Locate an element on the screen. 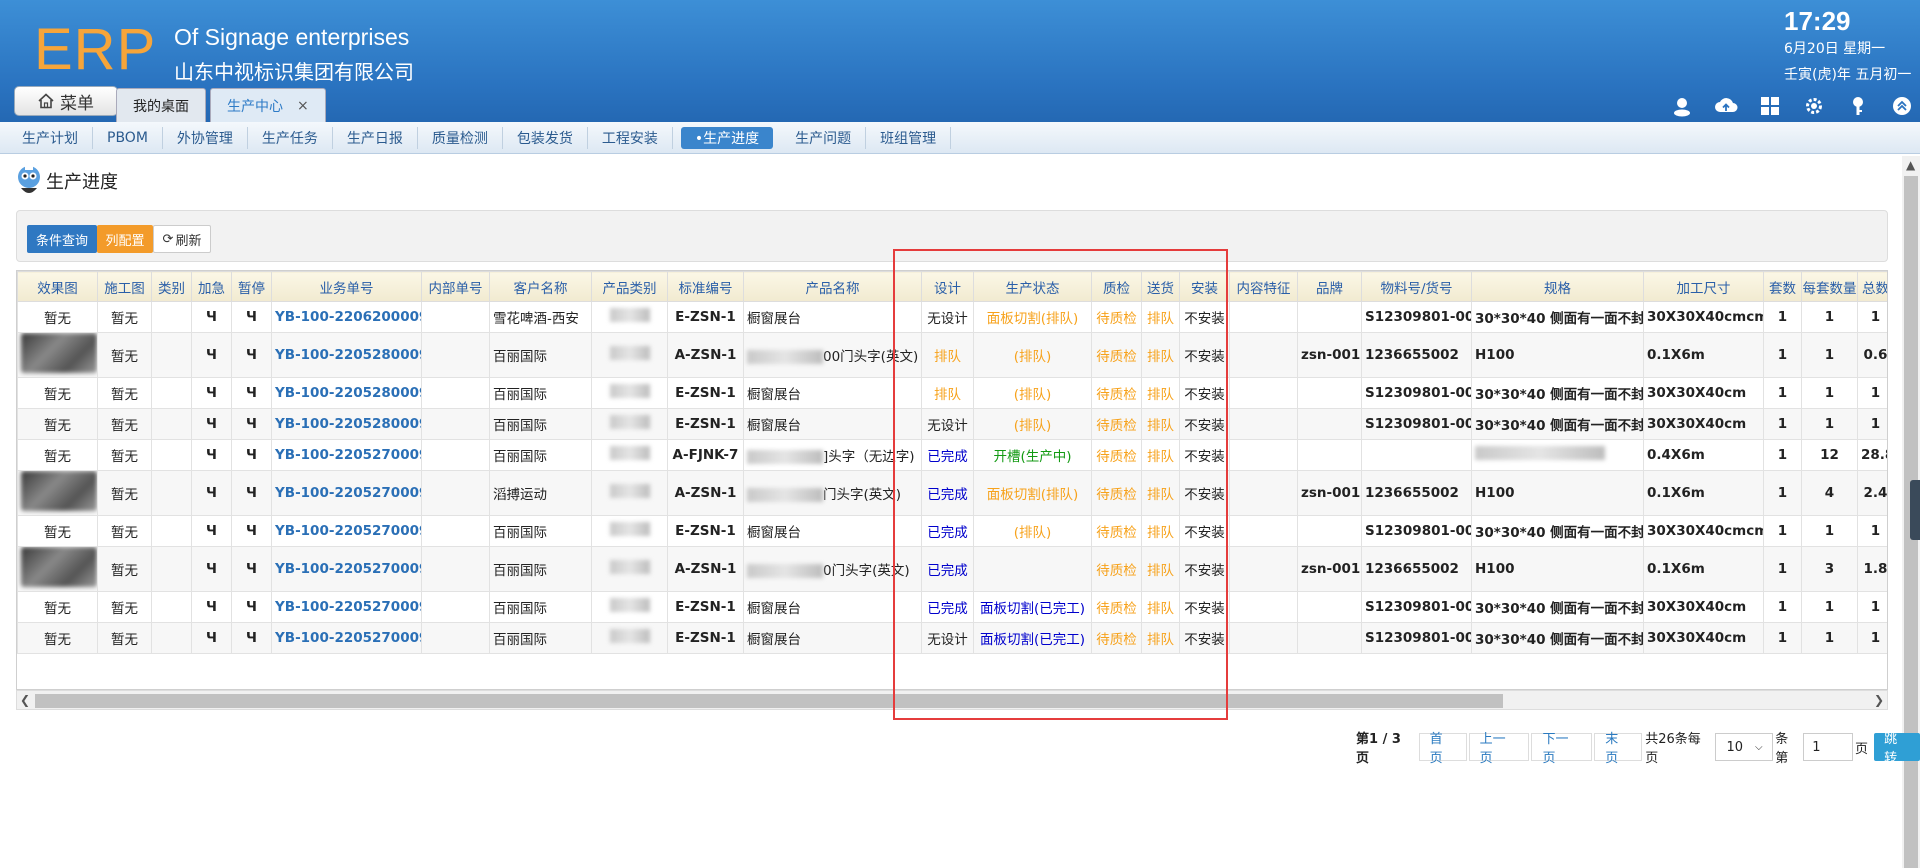 The width and height of the screenshot is (1920, 868). column-header: 总数 is located at coordinates (1872, 286).